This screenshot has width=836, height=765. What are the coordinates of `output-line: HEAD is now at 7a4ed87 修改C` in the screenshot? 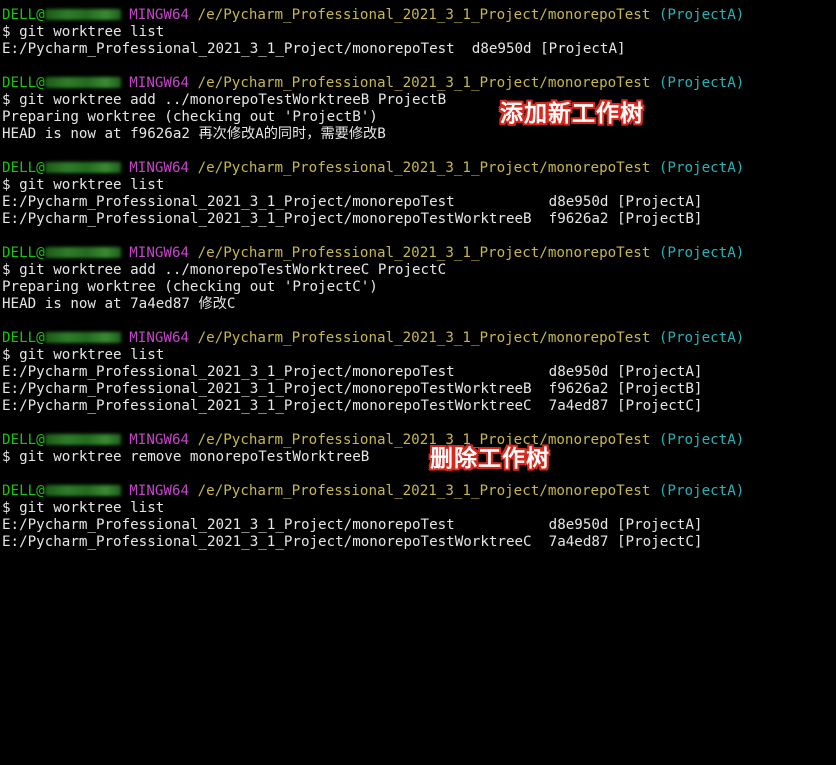 It's located at (119, 304).